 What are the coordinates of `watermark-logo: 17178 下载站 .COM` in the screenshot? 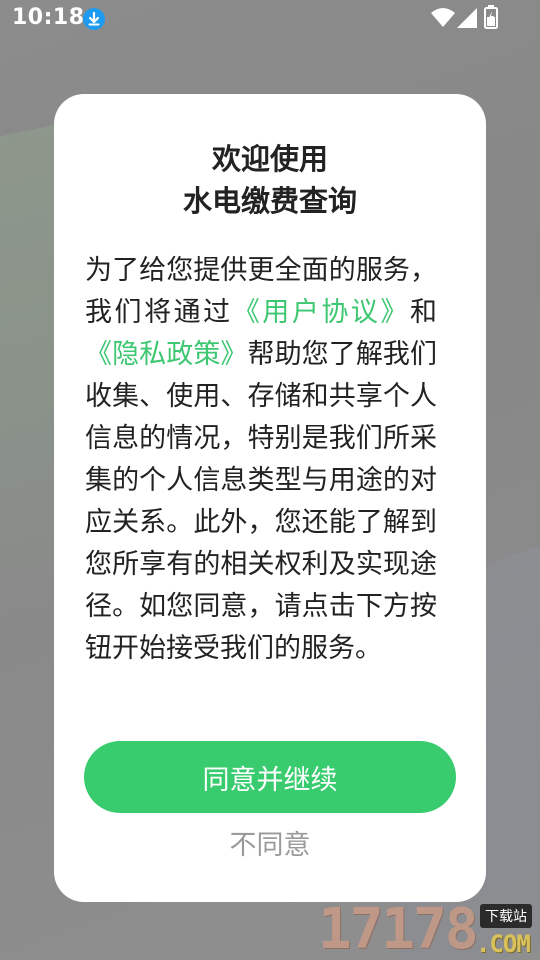 It's located at (429, 930).